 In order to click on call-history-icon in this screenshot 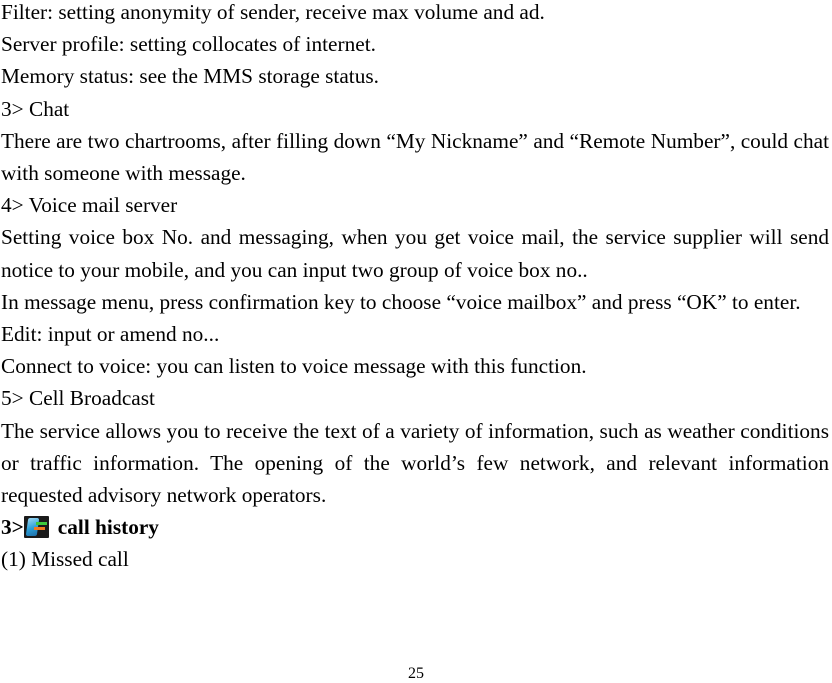, I will do `click(36, 527)`.